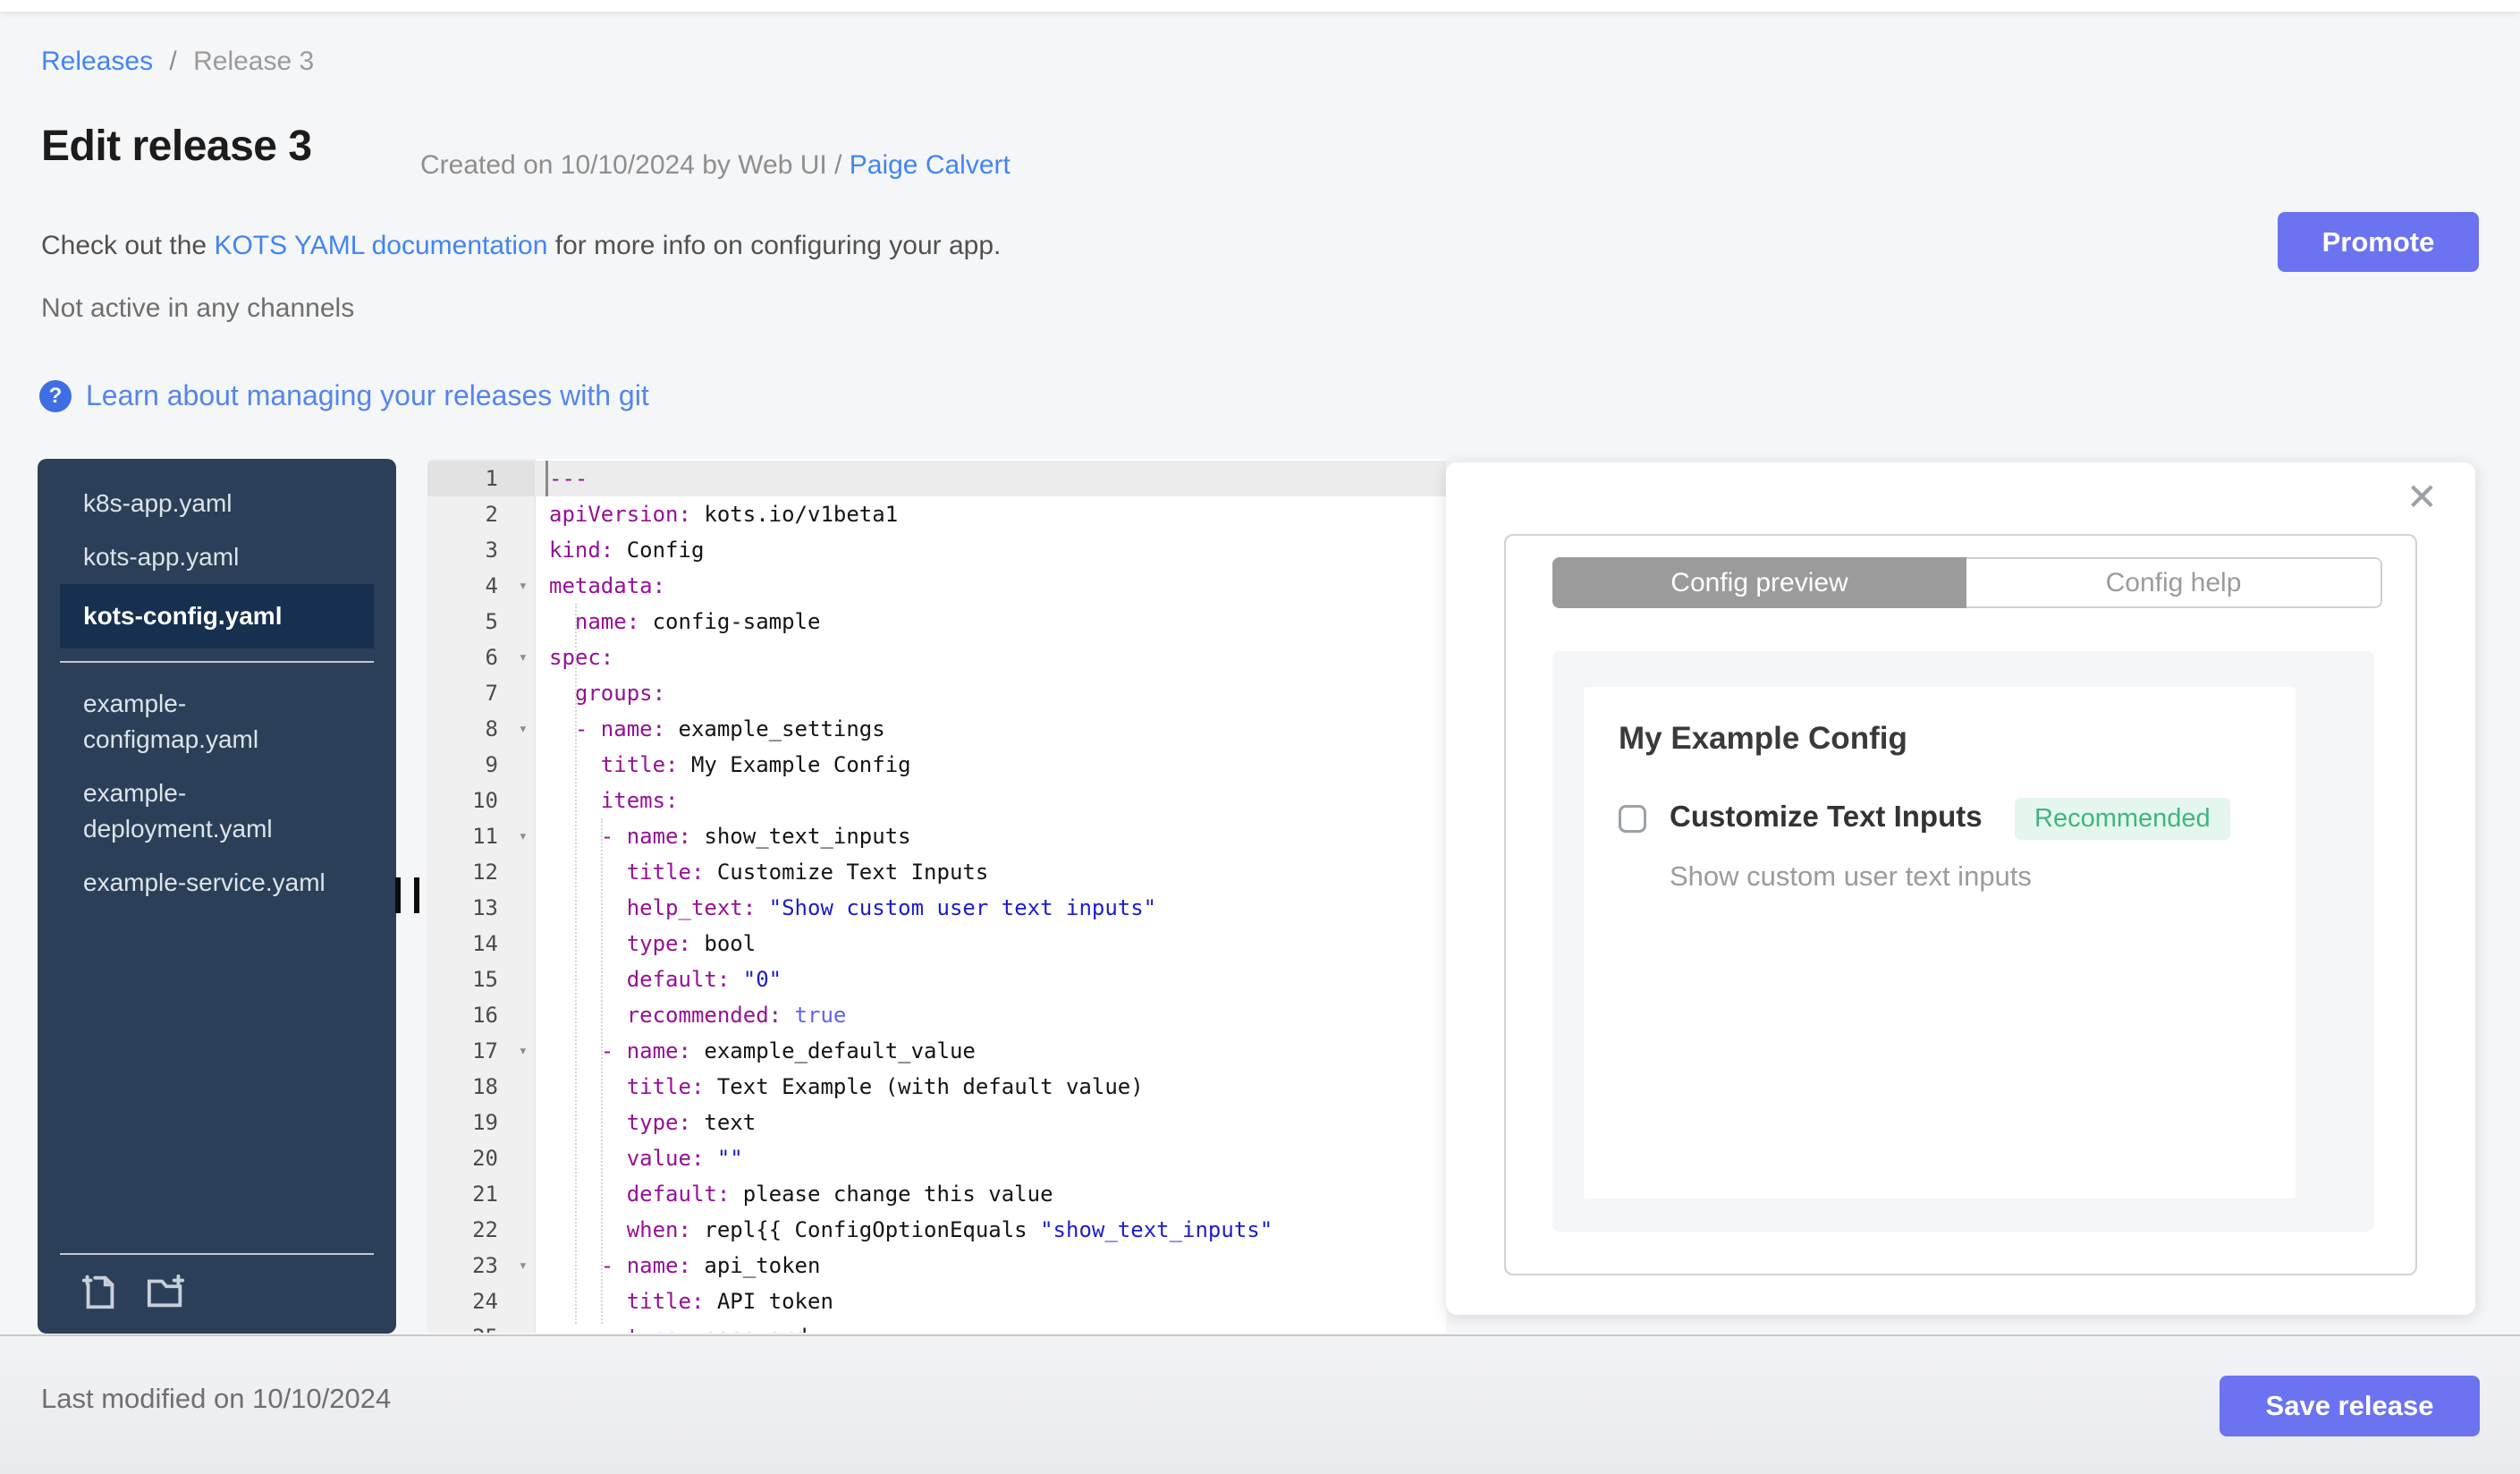 The height and width of the screenshot is (1474, 2520). I want to click on line-number: 8 ▾, so click(481, 729).